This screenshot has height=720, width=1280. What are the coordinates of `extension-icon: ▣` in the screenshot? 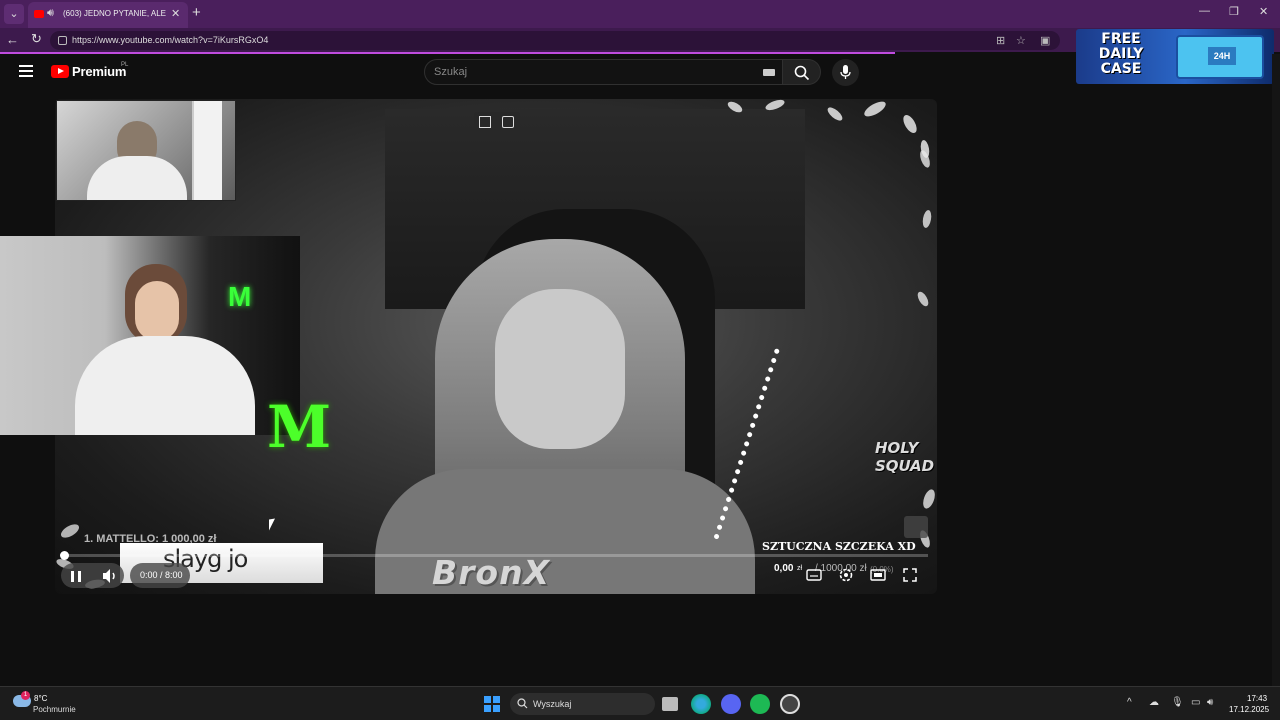 It's located at (1045, 40).